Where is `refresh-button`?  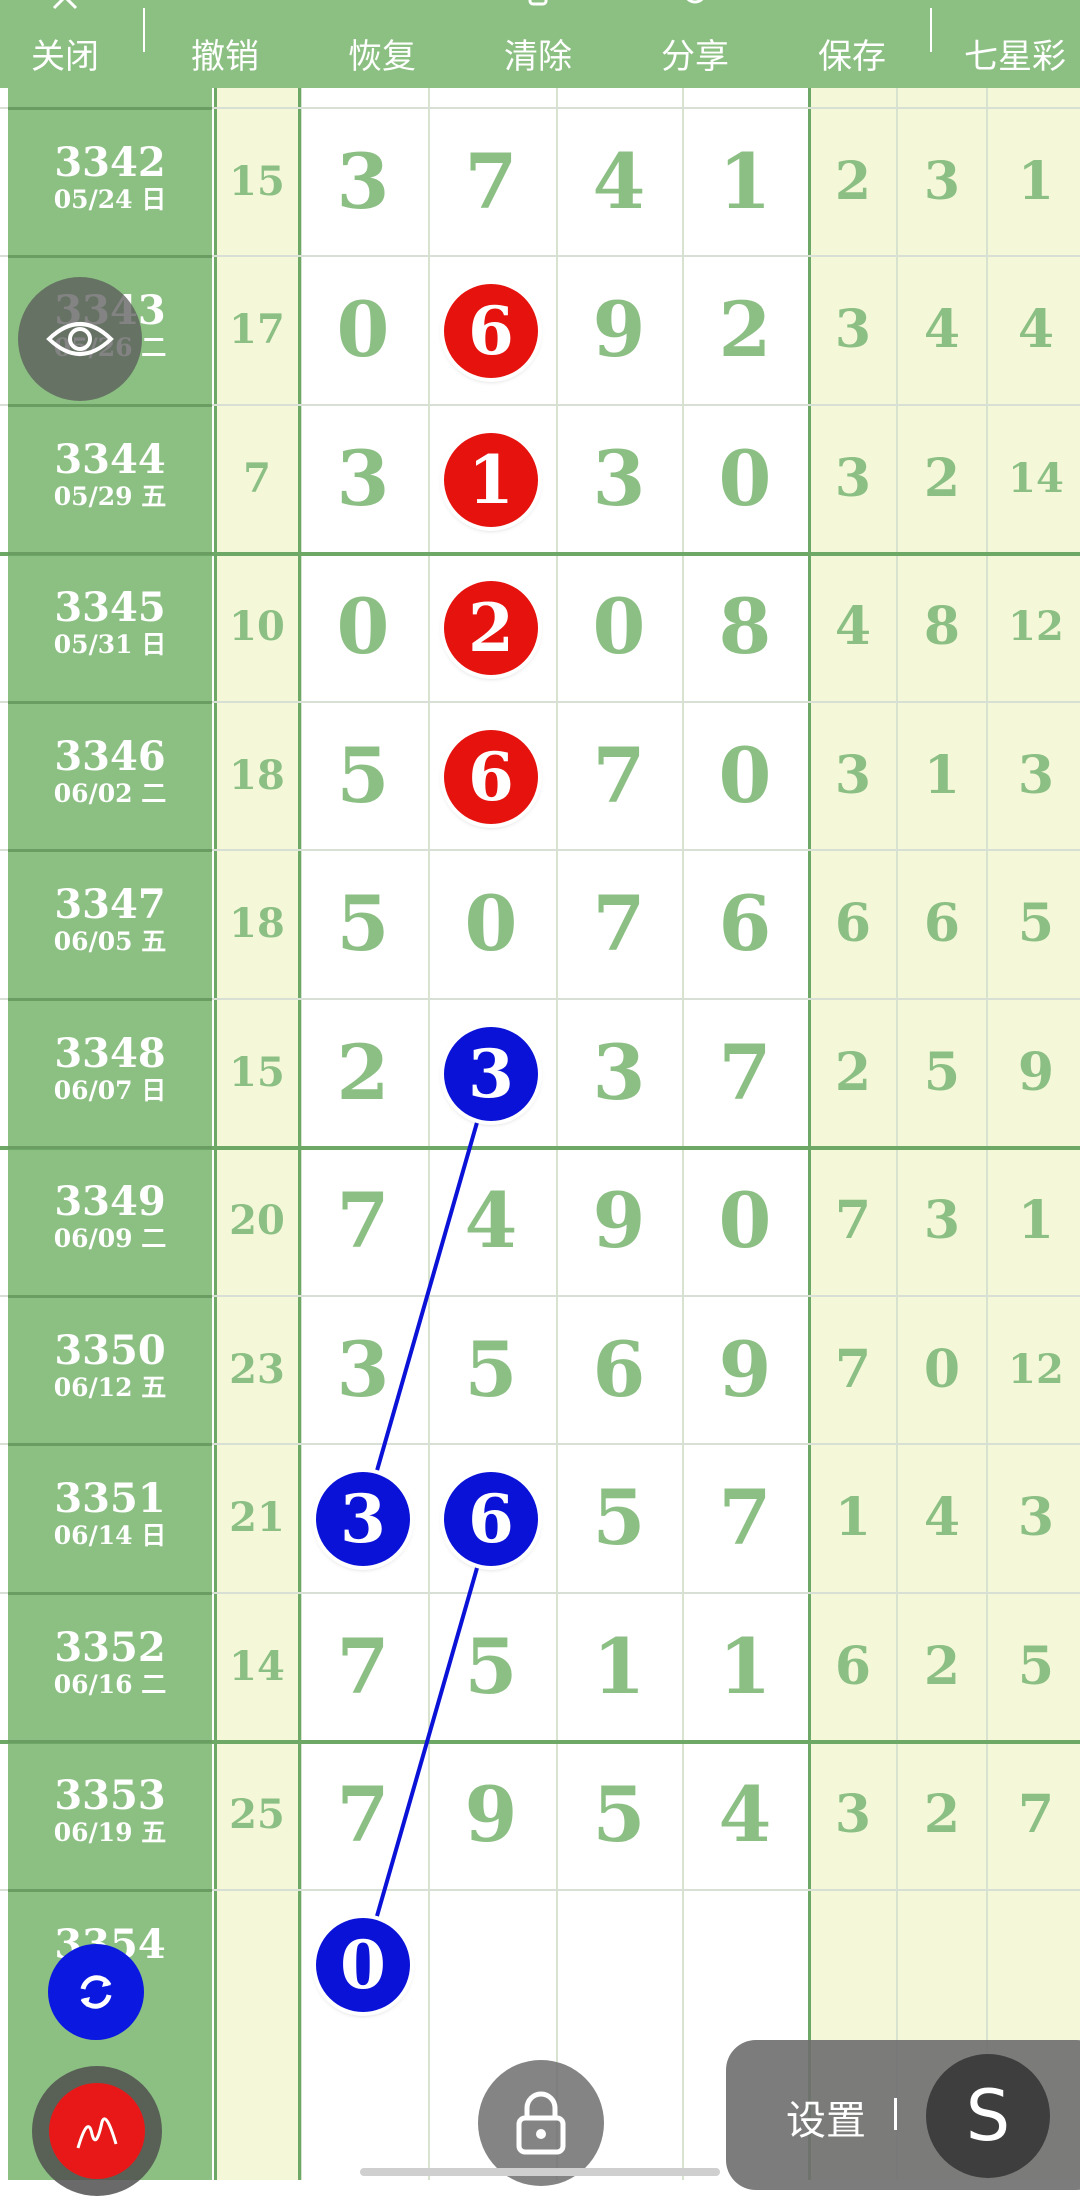 refresh-button is located at coordinates (96, 1992).